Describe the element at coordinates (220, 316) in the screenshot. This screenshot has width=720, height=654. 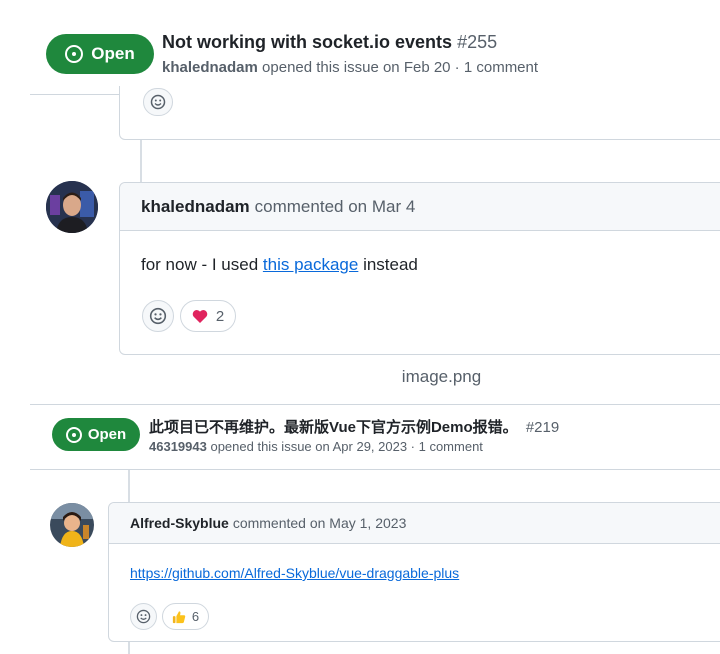
I see `reaction-count: 2` at that location.